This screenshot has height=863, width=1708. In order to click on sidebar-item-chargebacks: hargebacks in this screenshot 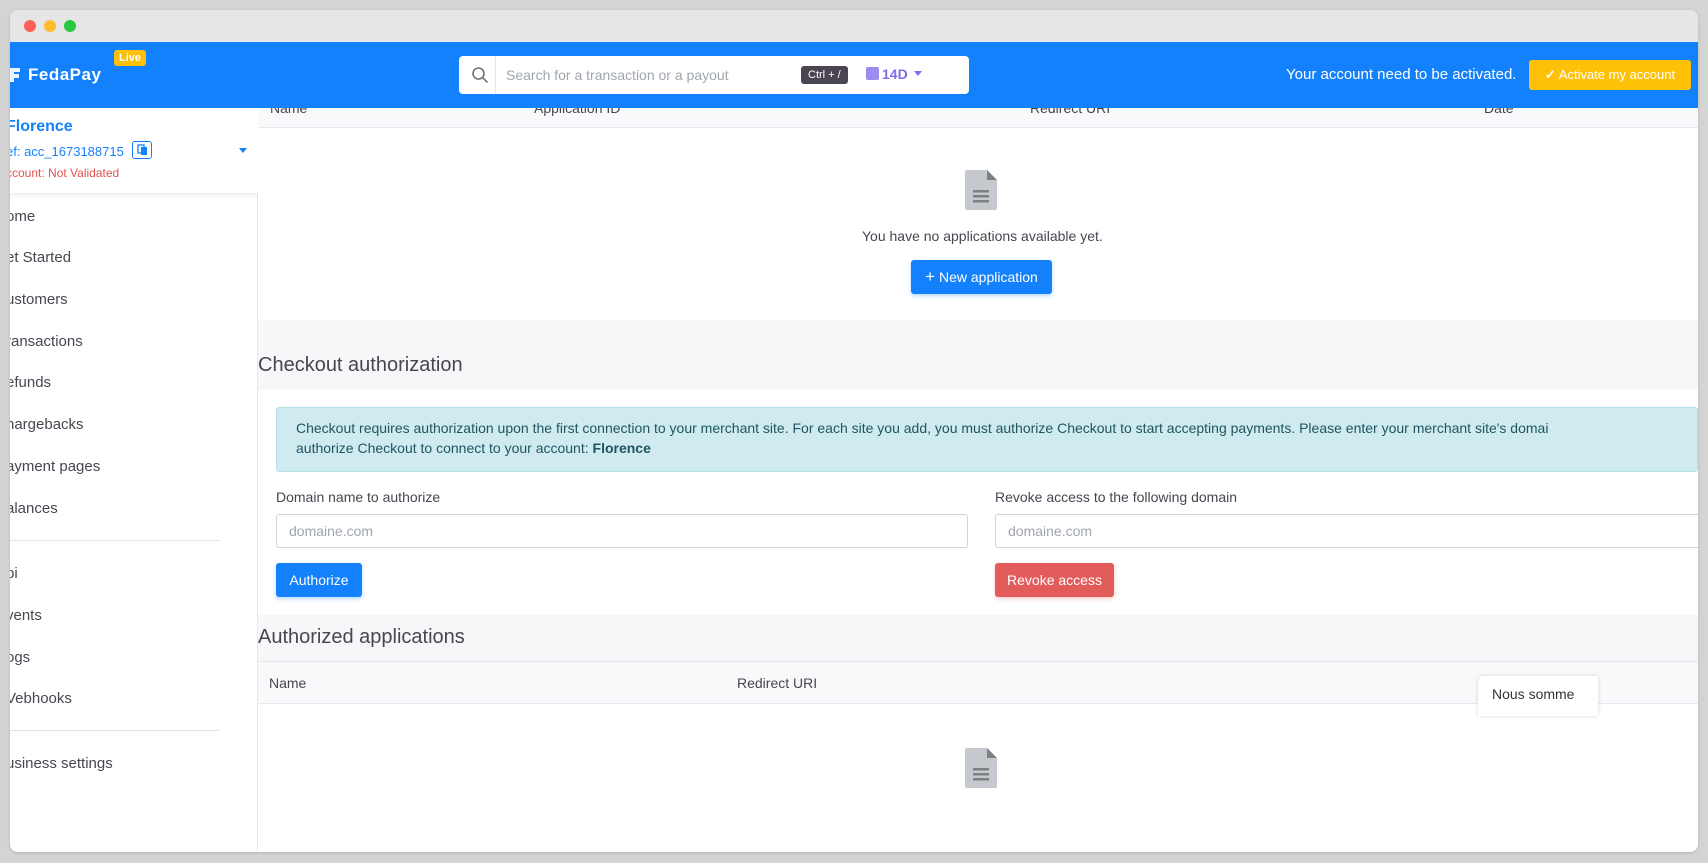, I will do `click(47, 424)`.